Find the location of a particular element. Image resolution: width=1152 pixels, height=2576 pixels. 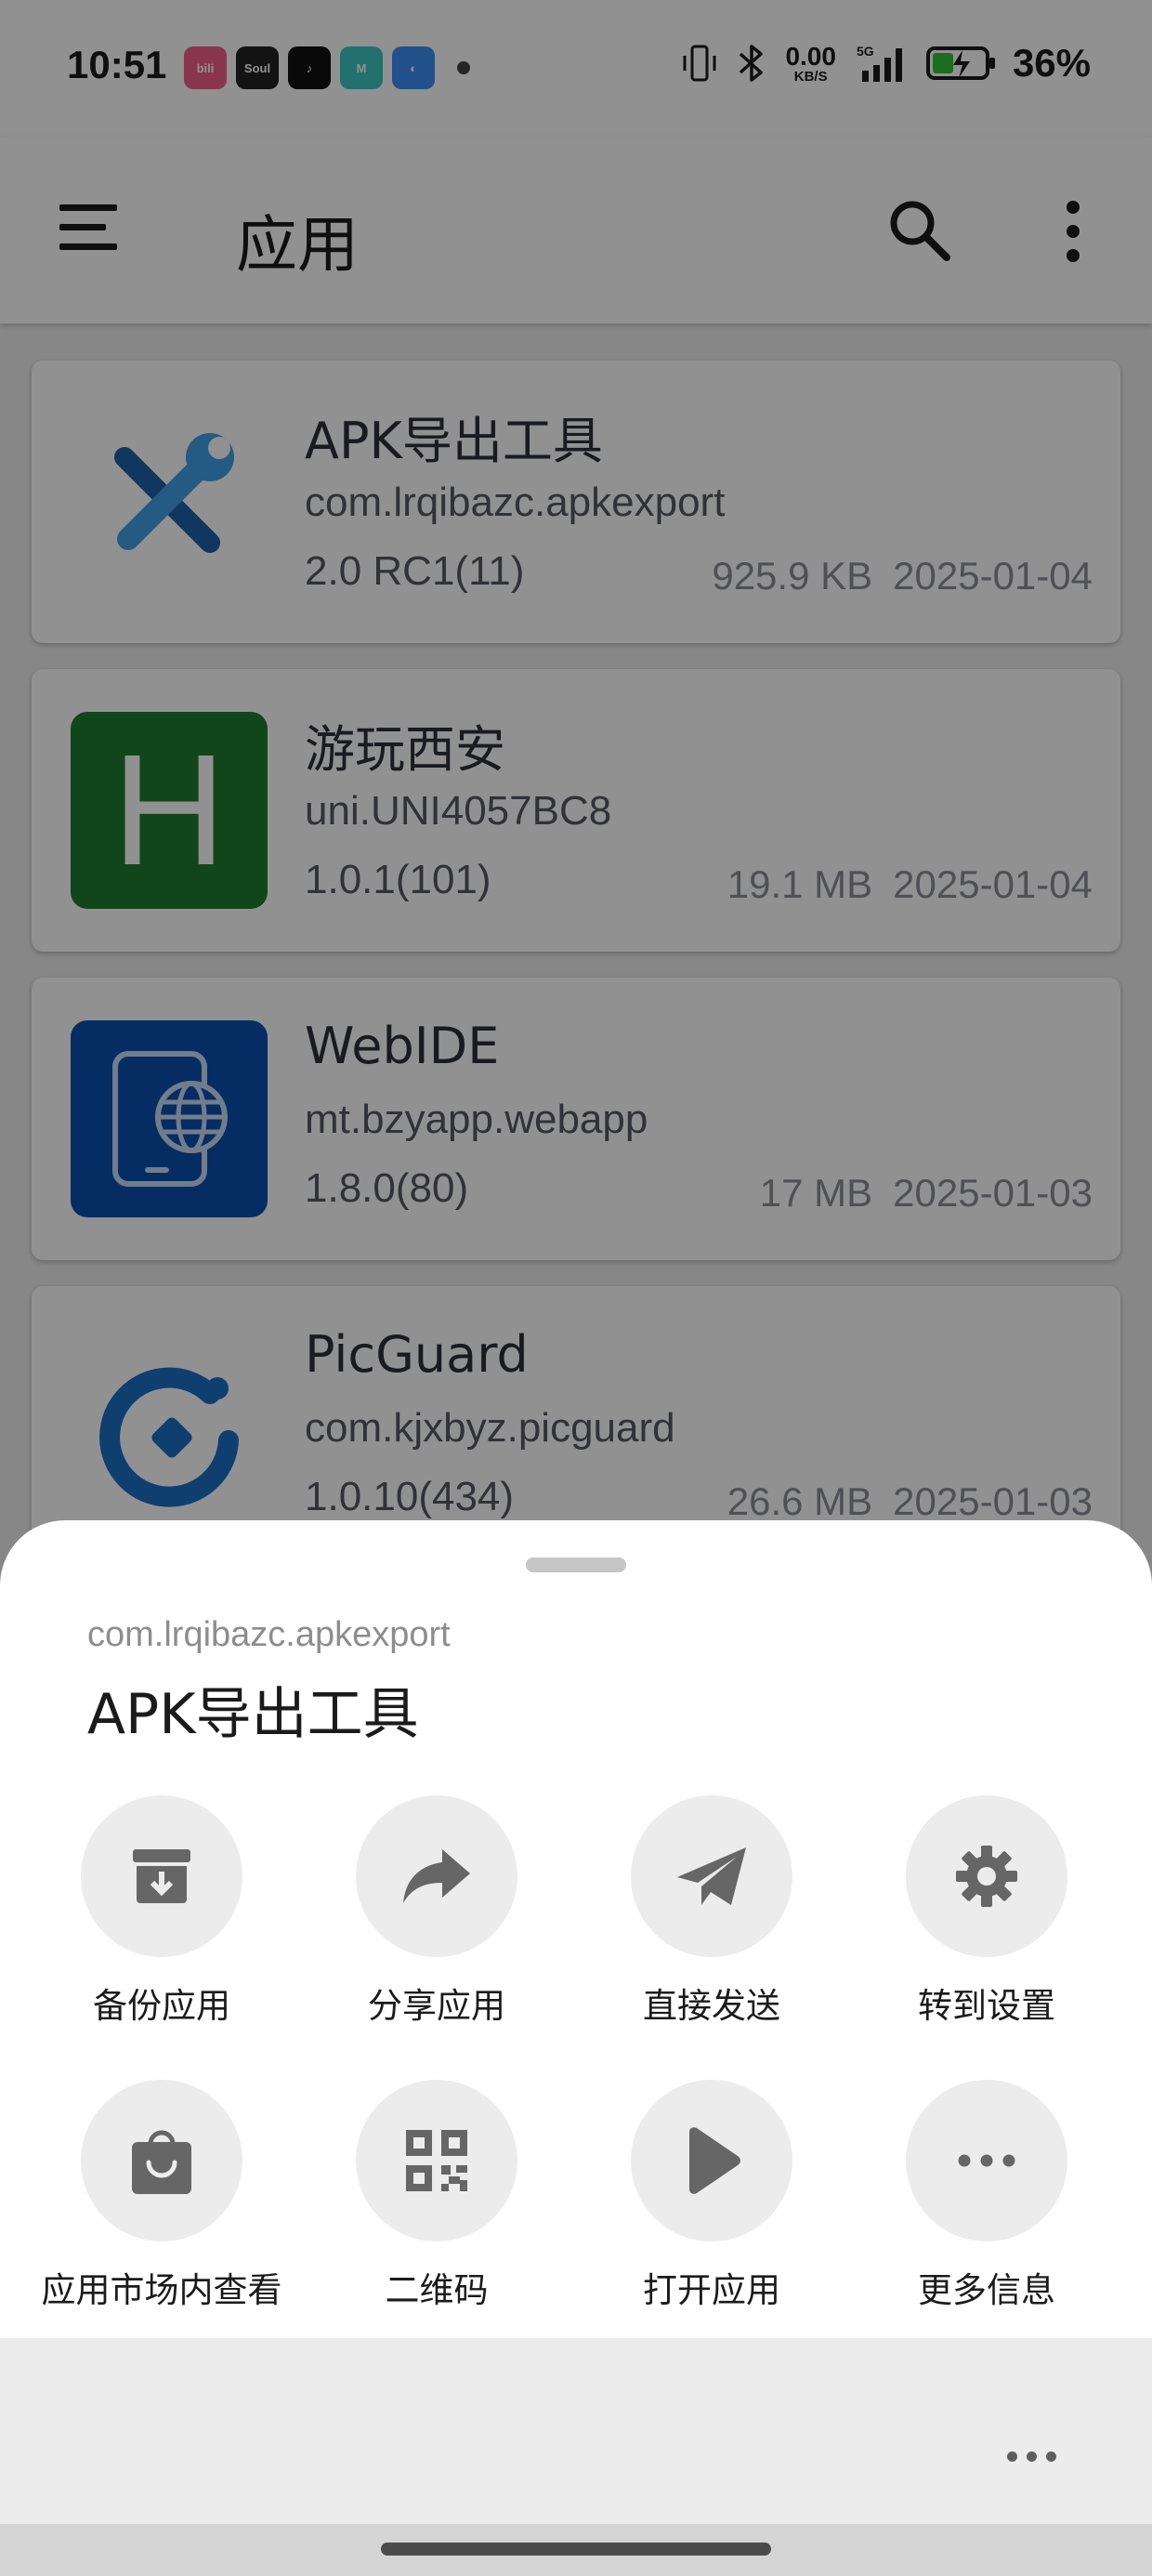

share-arrow-icon is located at coordinates (436, 1876).